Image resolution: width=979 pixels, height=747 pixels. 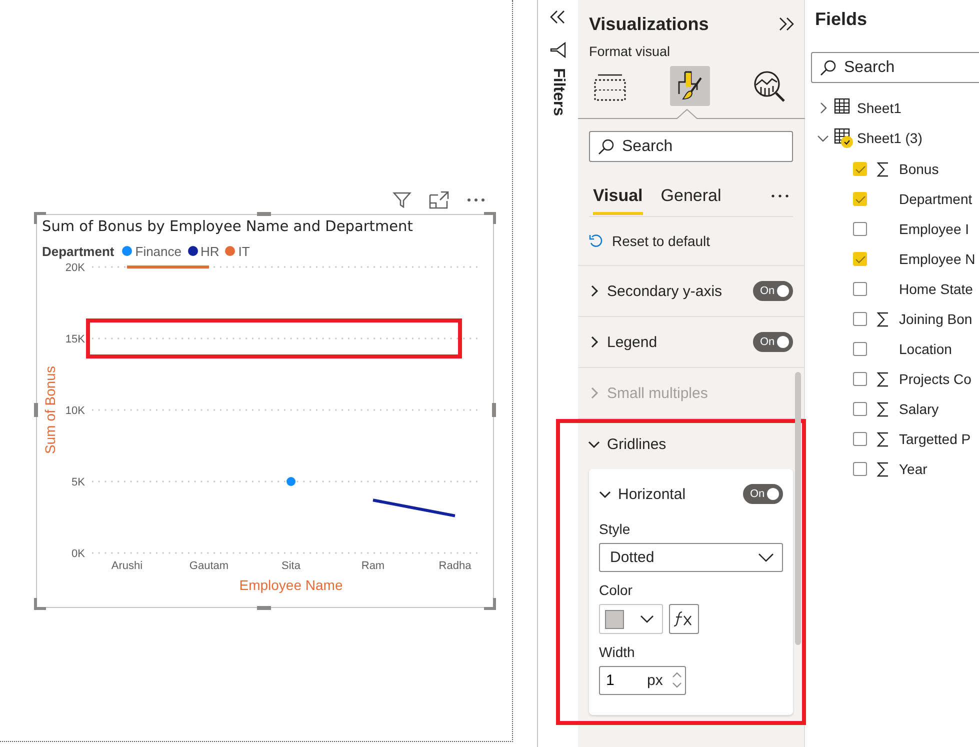 I want to click on field-label: Width, so click(x=617, y=652).